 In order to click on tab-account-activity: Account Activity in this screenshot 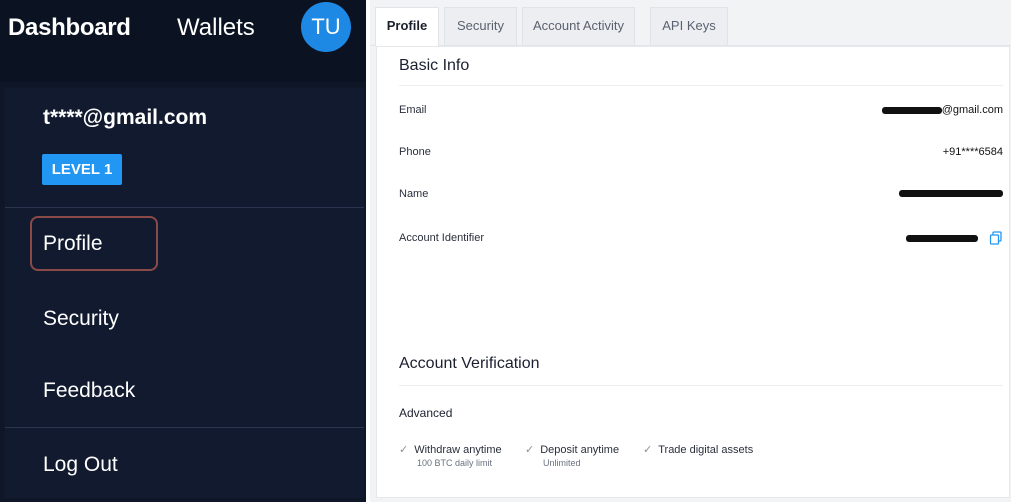, I will do `click(578, 26)`.